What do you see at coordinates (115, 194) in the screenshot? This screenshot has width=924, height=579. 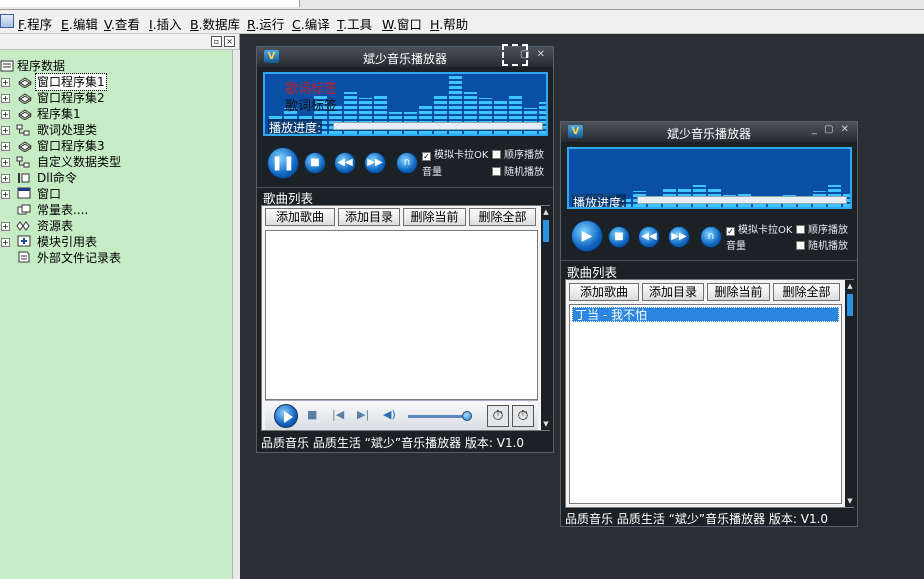 I see `tree-item-window: + 窗口` at bounding box center [115, 194].